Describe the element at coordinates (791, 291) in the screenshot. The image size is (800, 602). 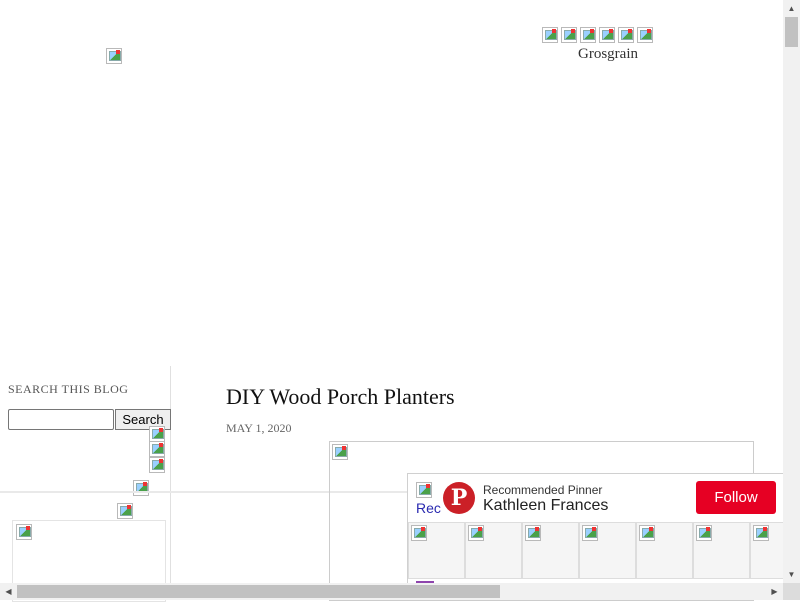
I see `vertical-scrollbar: ▲ ▼` at that location.